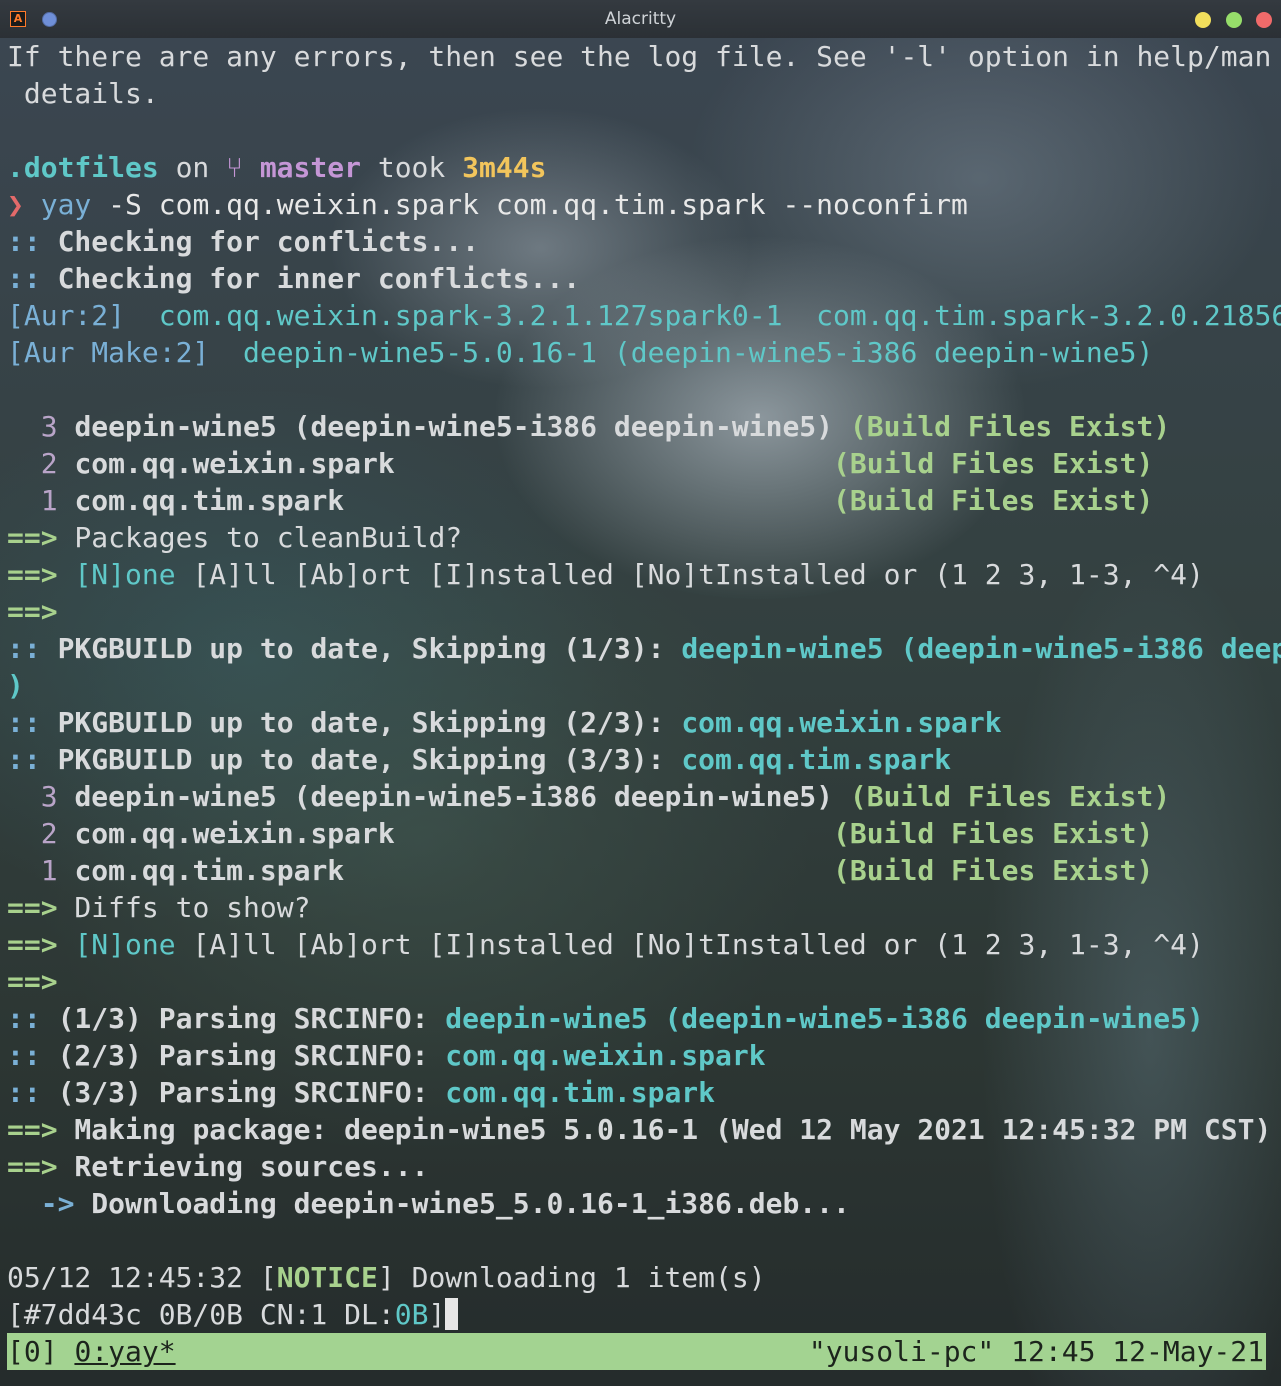 This screenshot has height=1386, width=1281. Describe the element at coordinates (192, 167) in the screenshot. I see `prompt-on: on` at that location.